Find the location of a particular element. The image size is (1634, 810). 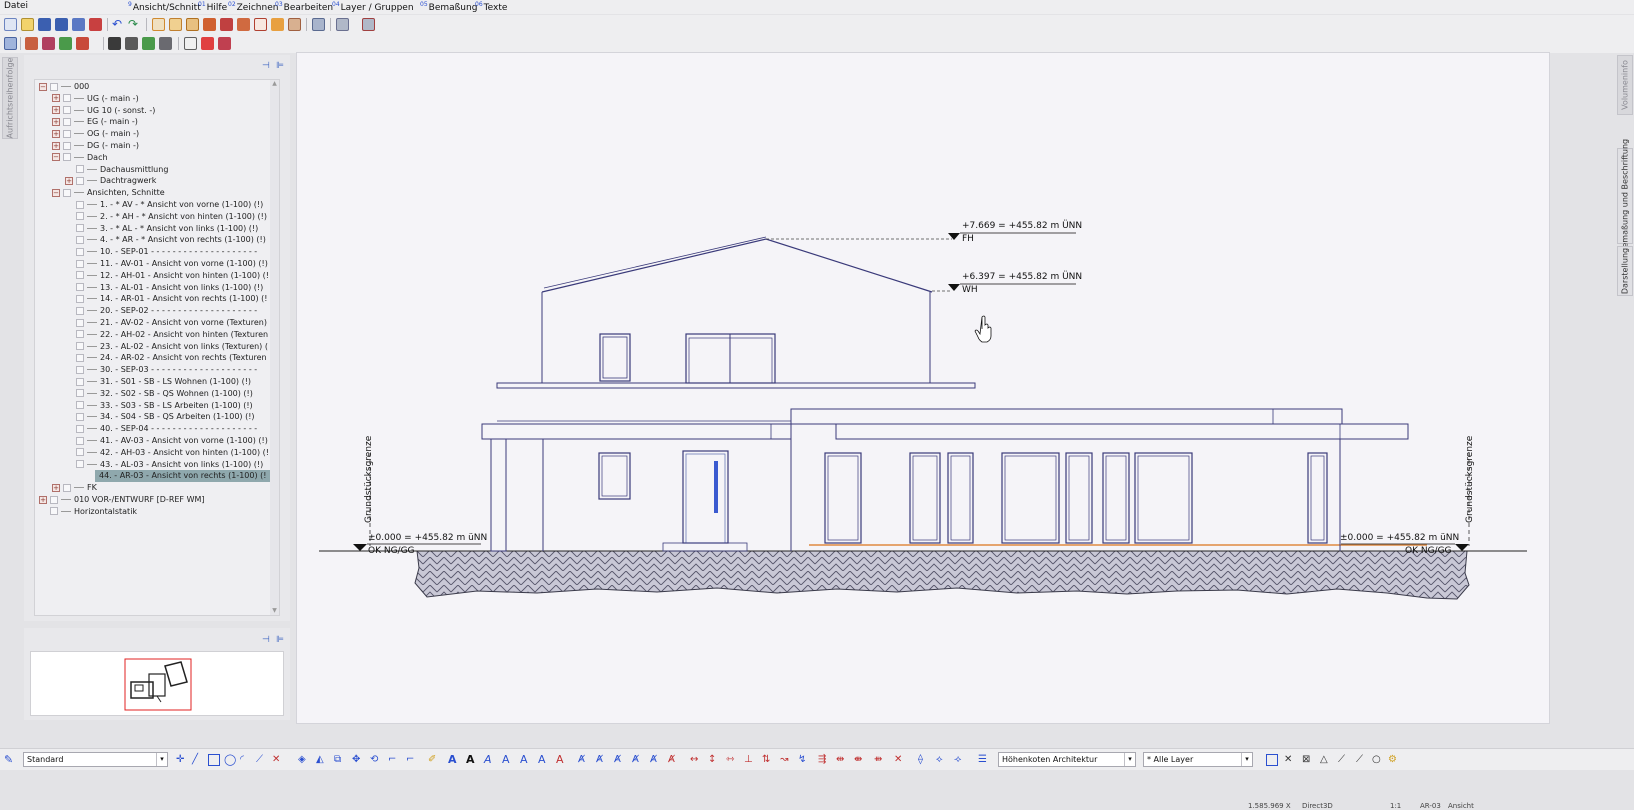

tree-item: Dachausmittlung is located at coordinates (101, 170).